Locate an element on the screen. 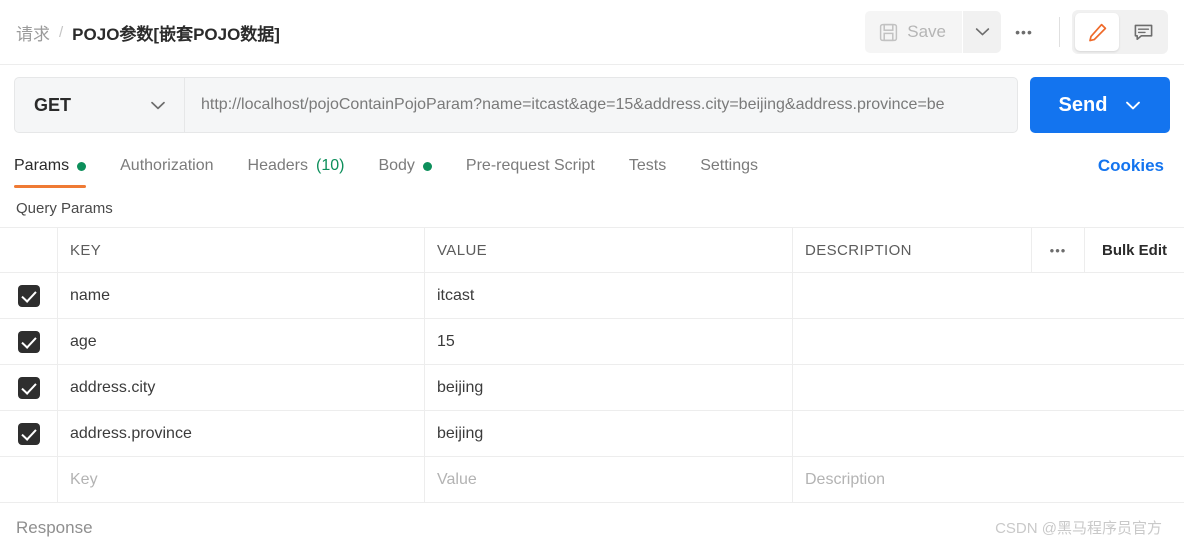 The height and width of the screenshot is (541, 1184). row-value-cell: itcast is located at coordinates (609, 295).